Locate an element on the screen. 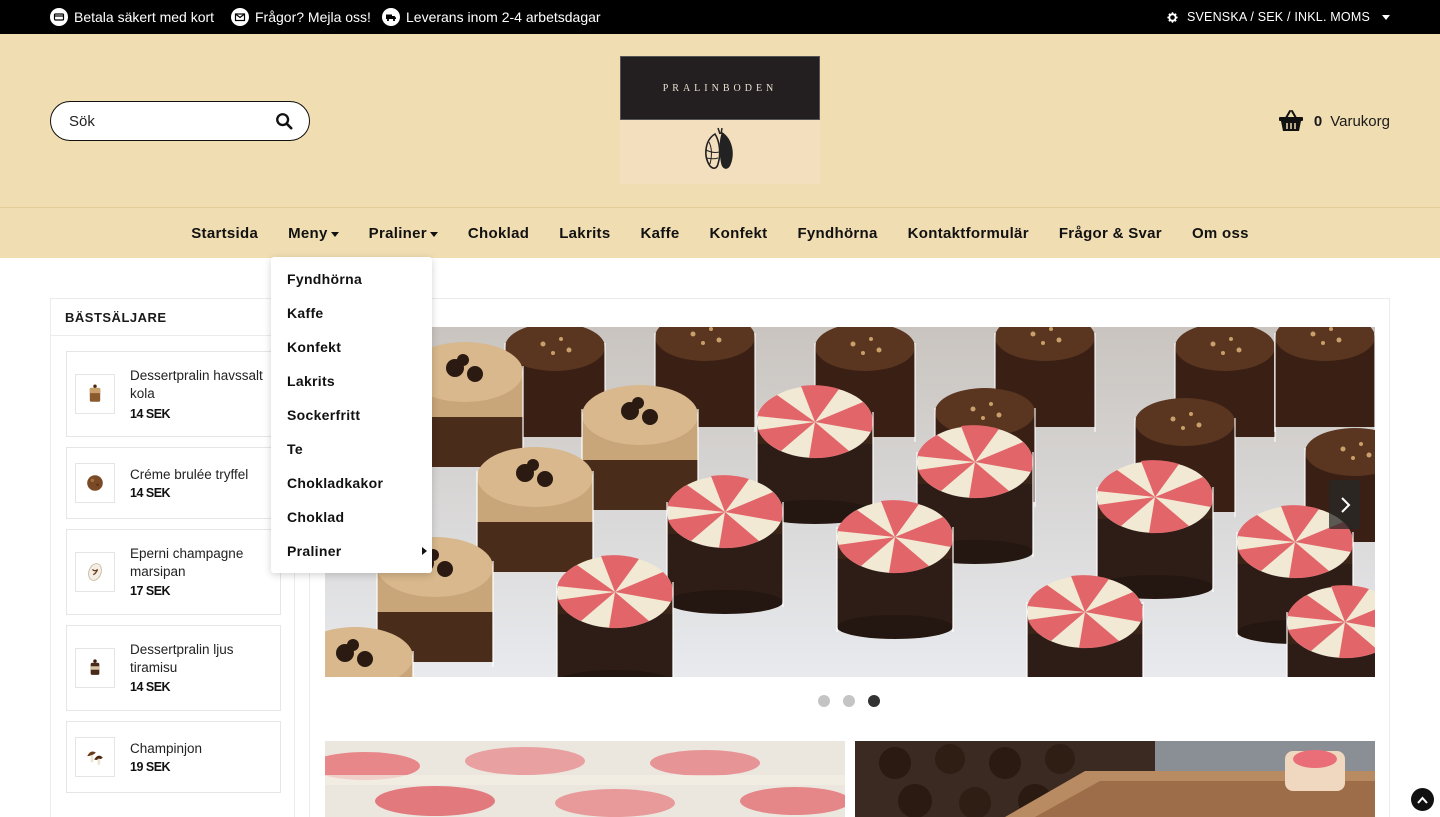 The image size is (1440, 817). locale-label: SVENSKA / SEK / INKL. MOMS is located at coordinates (1278, 17).